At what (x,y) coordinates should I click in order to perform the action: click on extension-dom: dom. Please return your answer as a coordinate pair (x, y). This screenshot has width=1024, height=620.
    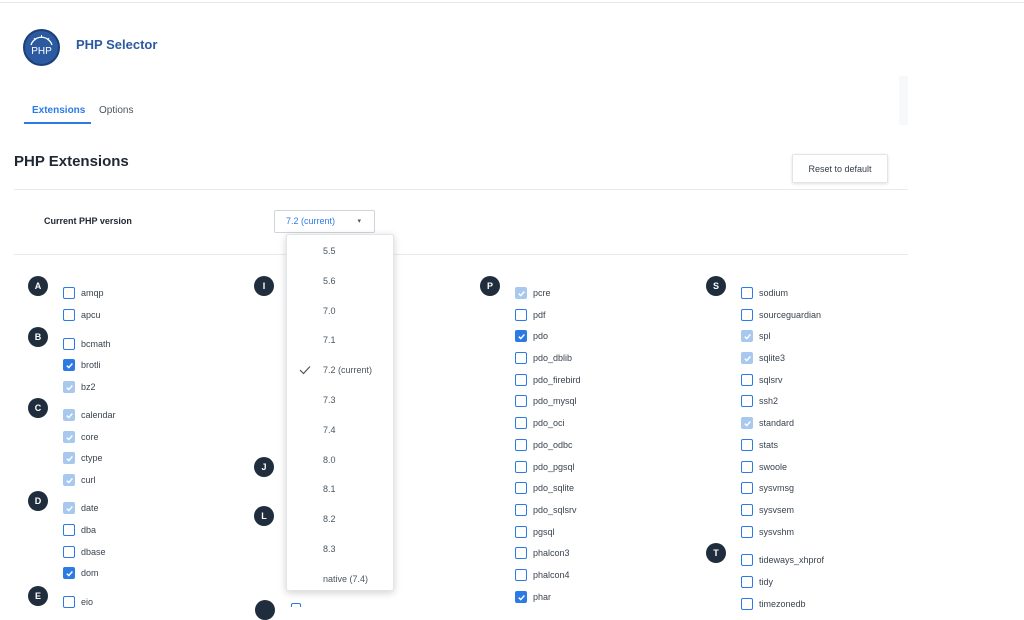
    Looking at the image, I should click on (81, 573).